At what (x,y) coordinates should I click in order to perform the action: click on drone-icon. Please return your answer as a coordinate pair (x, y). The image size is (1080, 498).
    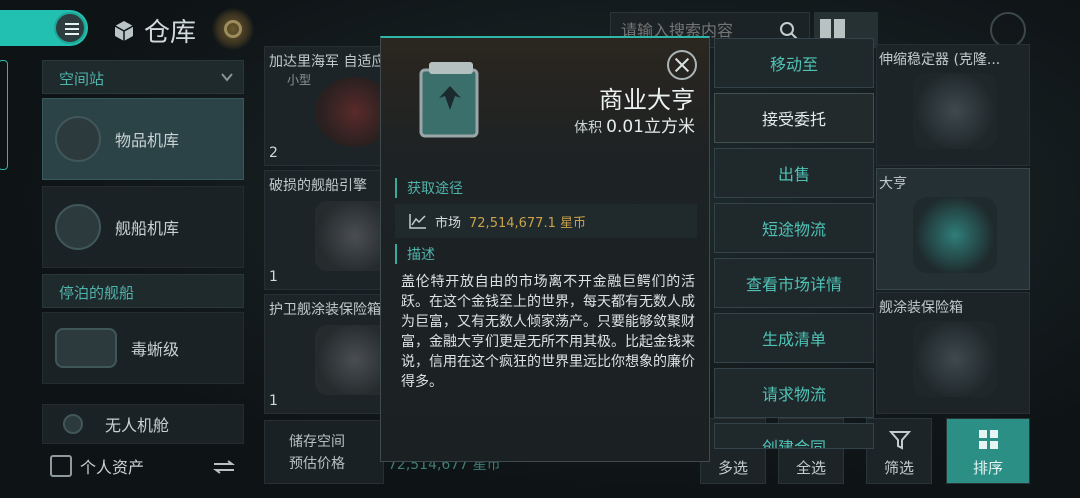
    Looking at the image, I should click on (73, 424).